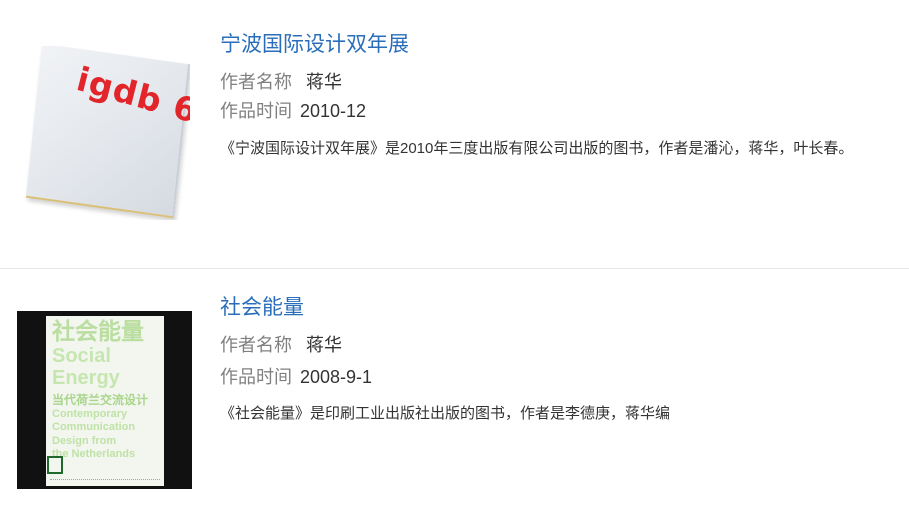 The image size is (909, 516). I want to click on book-cover-graphic: igdb 6, so click(107, 132).